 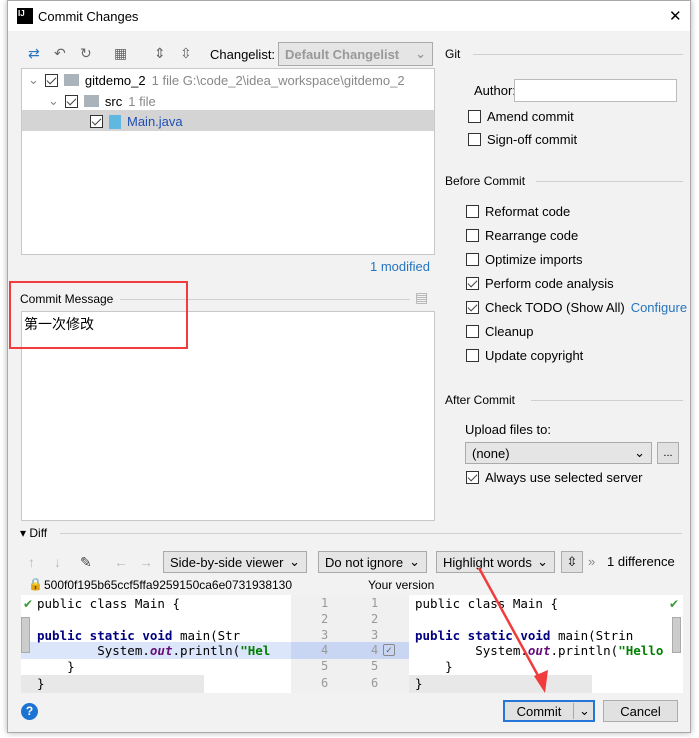 I want to click on chevron-down-icon: ⌄, so click(x=581, y=711).